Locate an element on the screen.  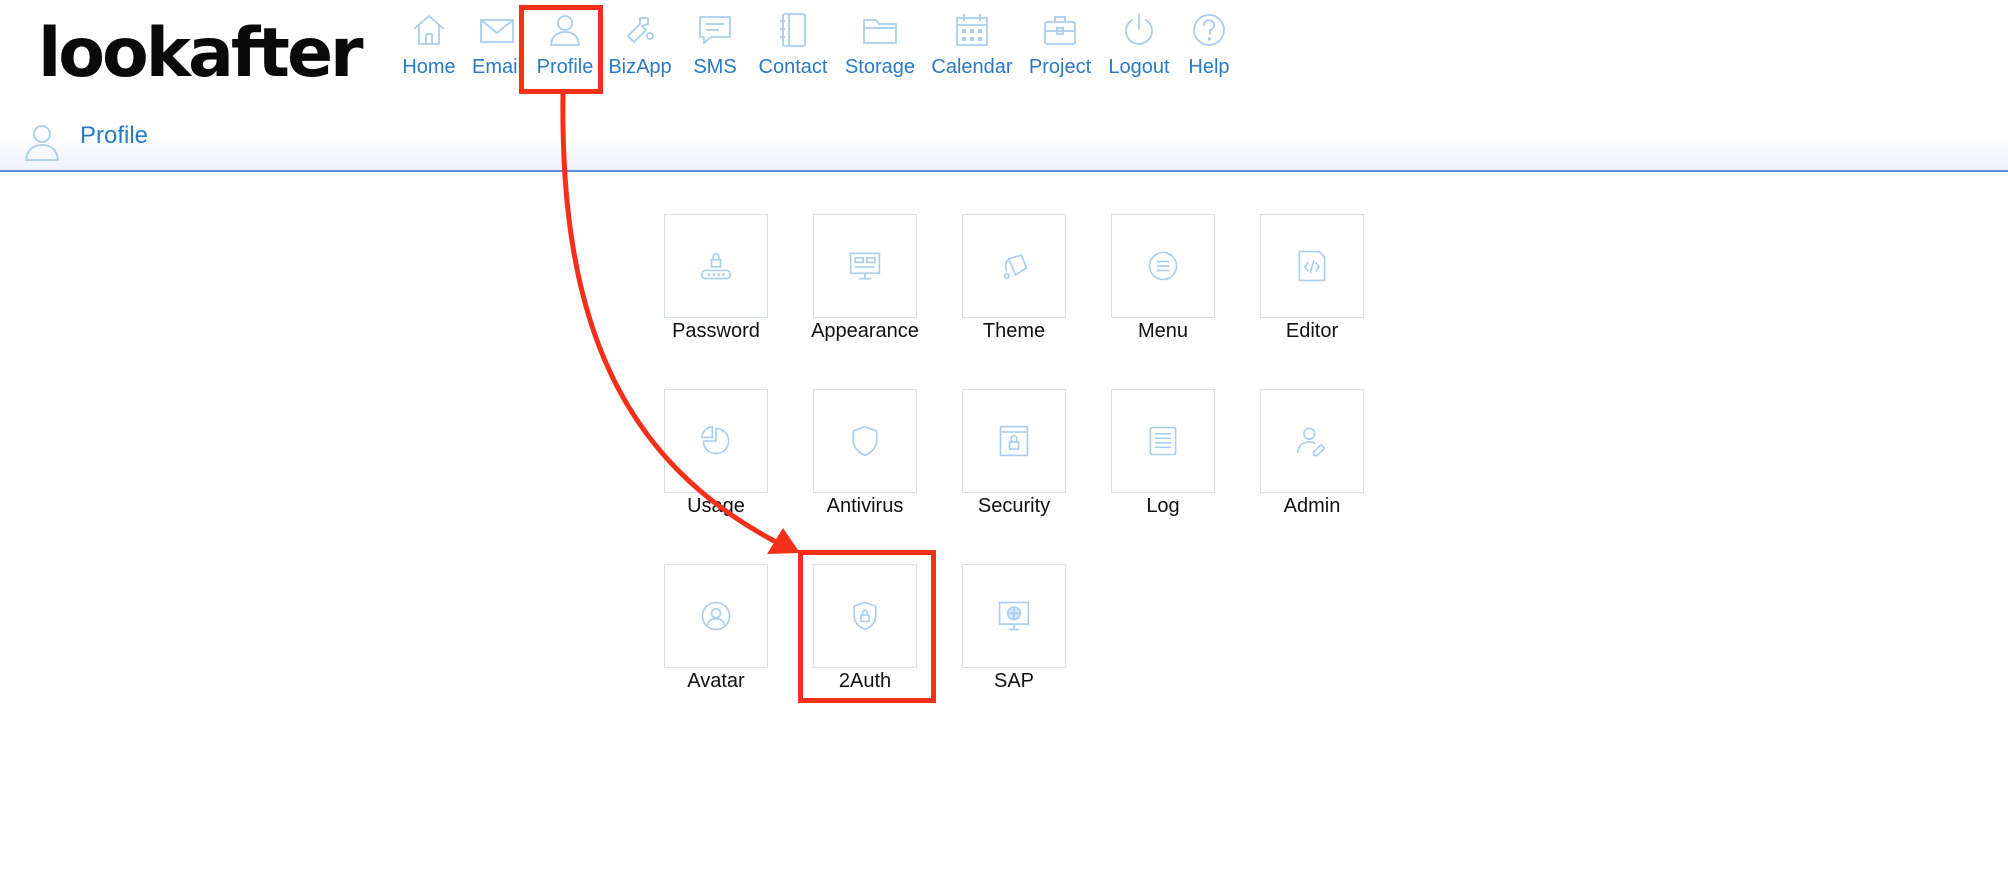
nav-contact-label: Contact is located at coordinates (793, 67).